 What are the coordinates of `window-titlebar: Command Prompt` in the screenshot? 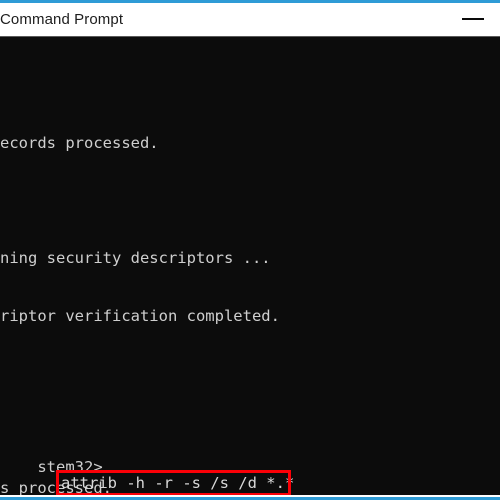 It's located at (250, 20).